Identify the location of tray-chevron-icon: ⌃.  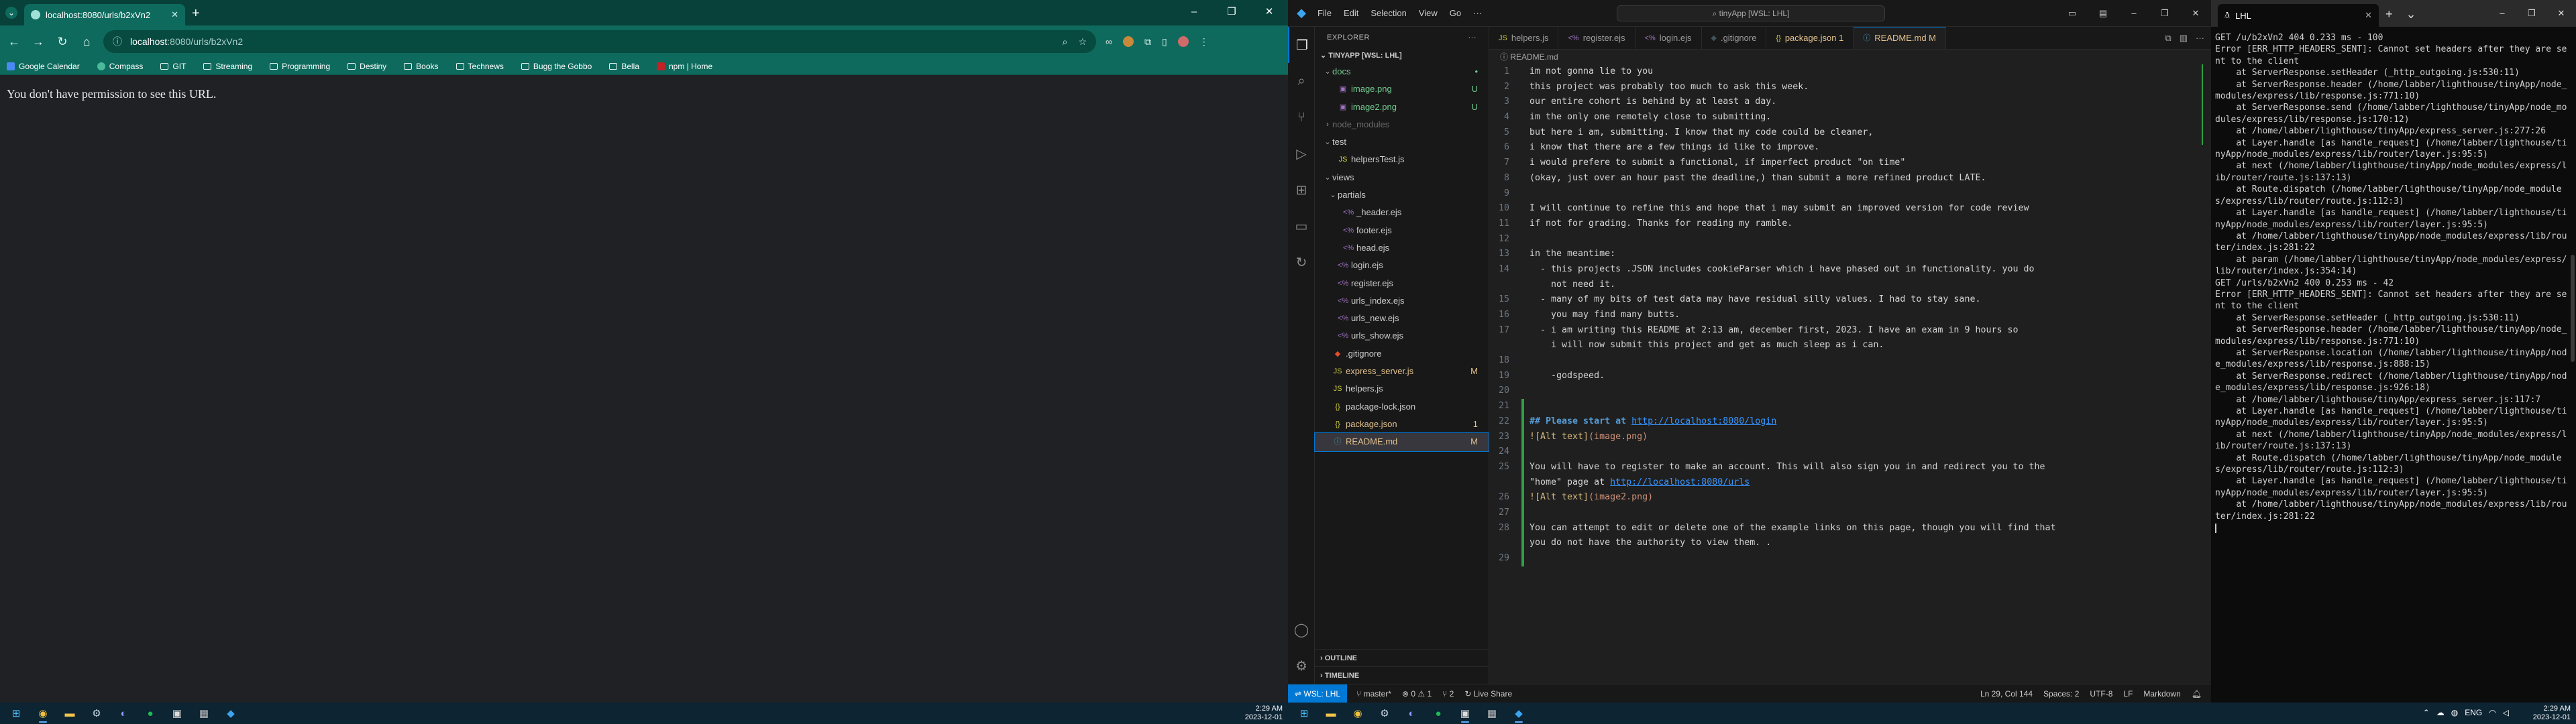
(2426, 712).